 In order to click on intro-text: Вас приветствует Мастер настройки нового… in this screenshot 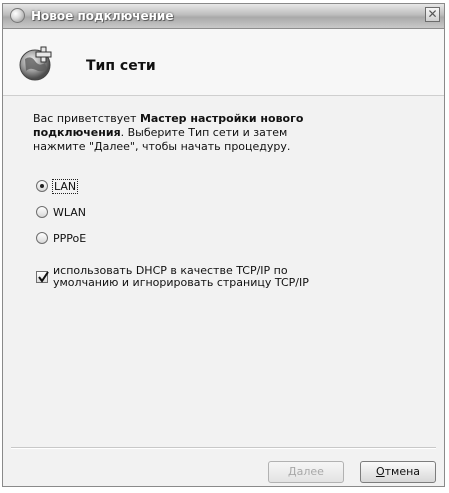, I will do `click(173, 133)`.